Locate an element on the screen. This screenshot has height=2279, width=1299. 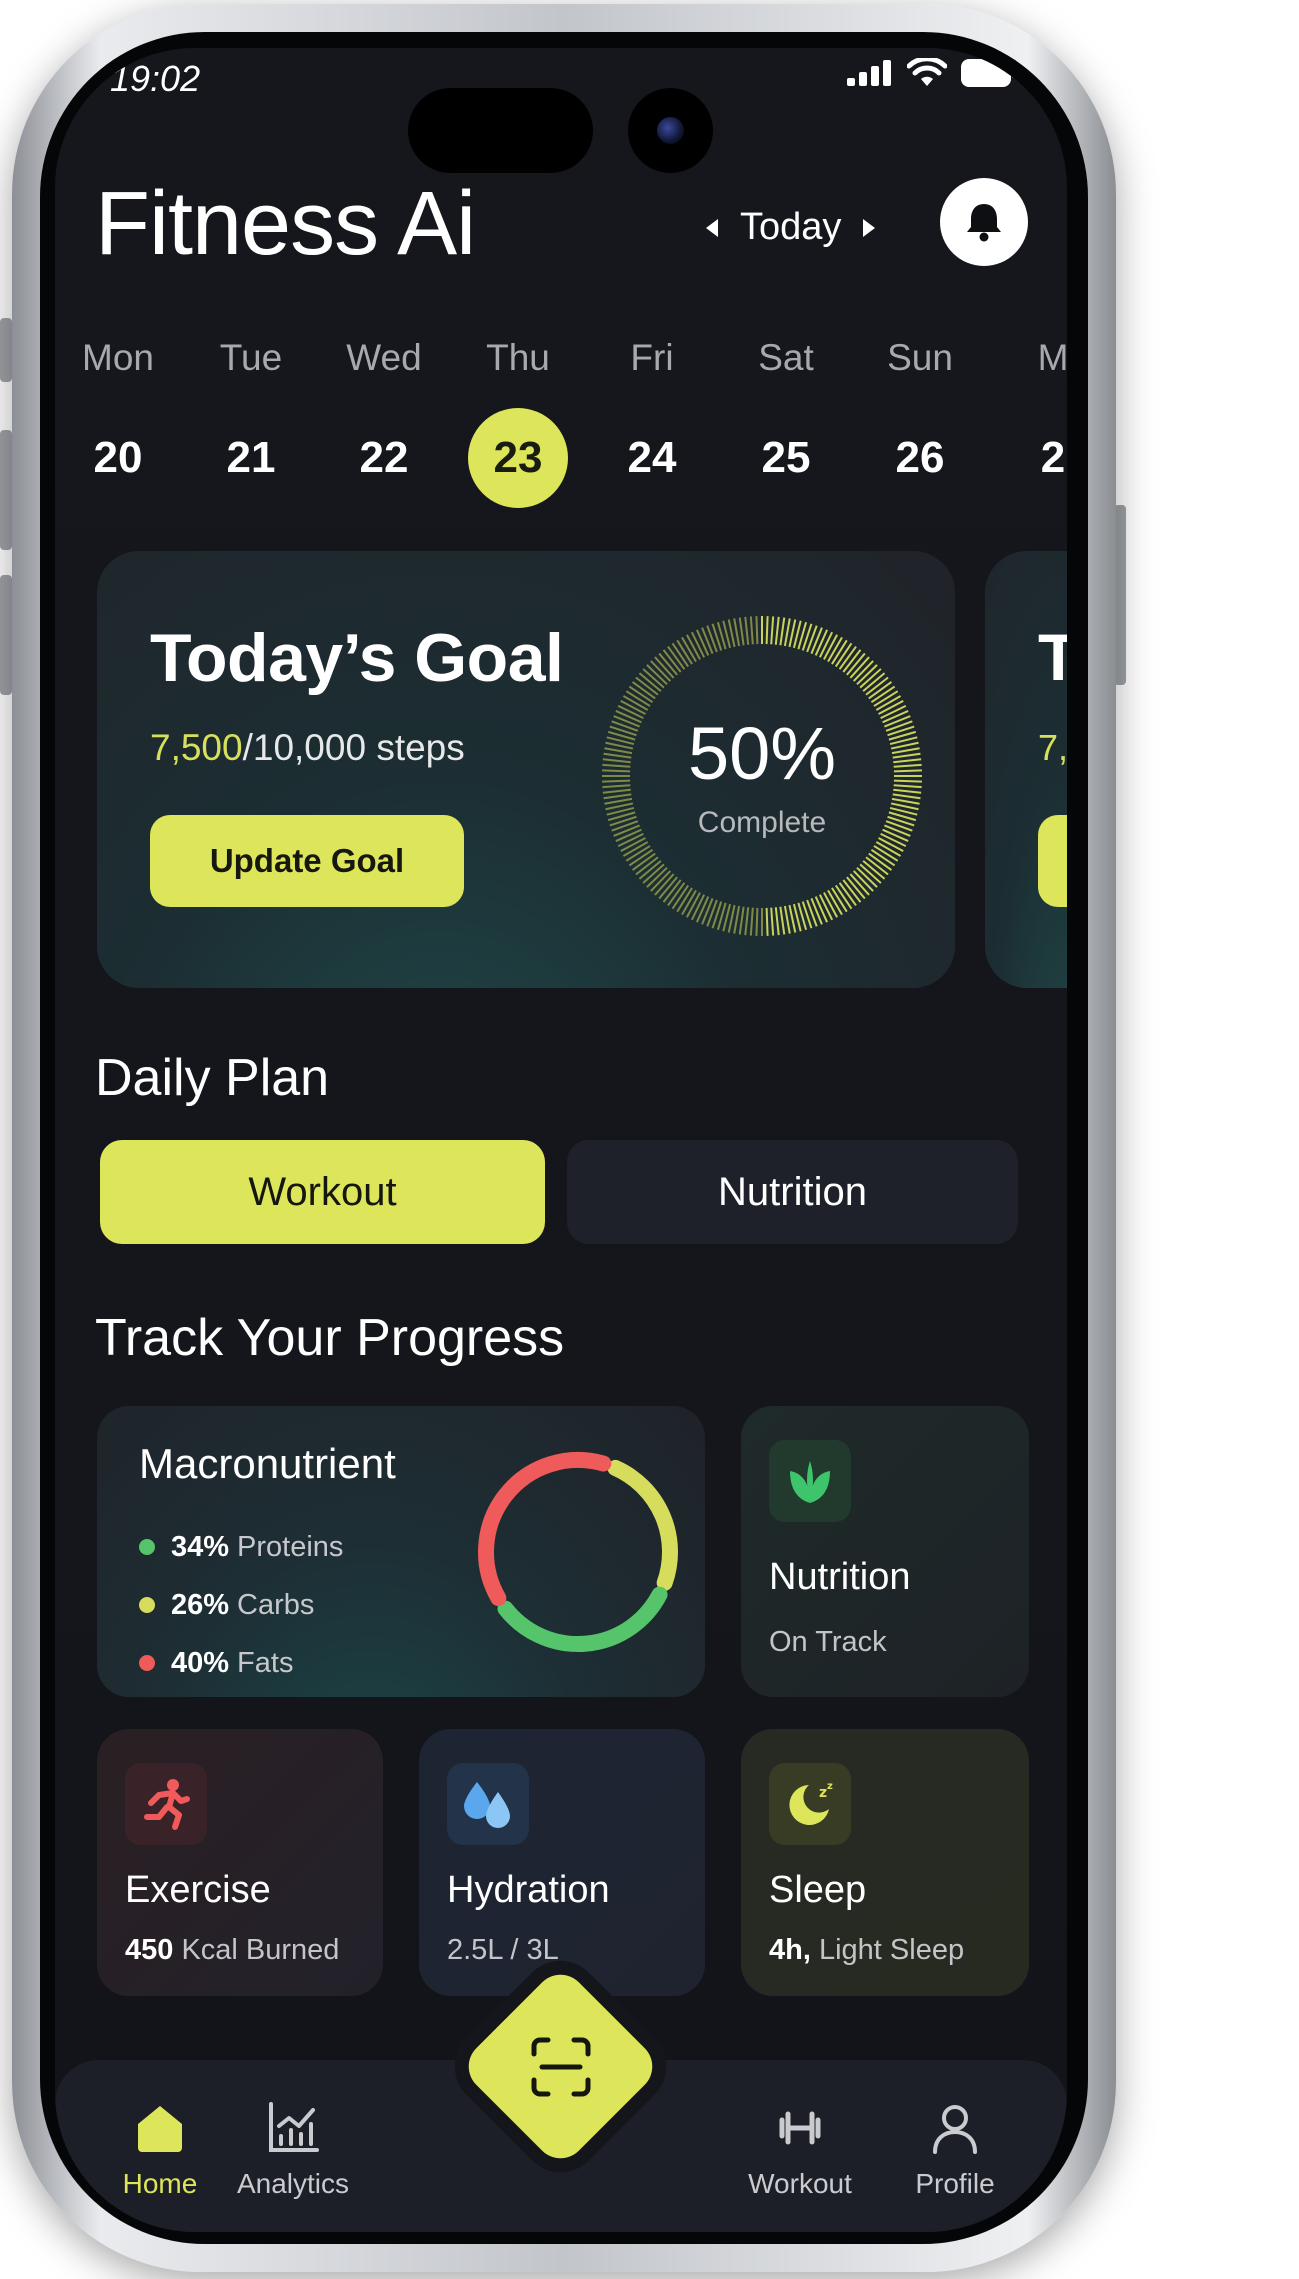
tab-nutrition: Nutrition is located at coordinates (792, 1192).